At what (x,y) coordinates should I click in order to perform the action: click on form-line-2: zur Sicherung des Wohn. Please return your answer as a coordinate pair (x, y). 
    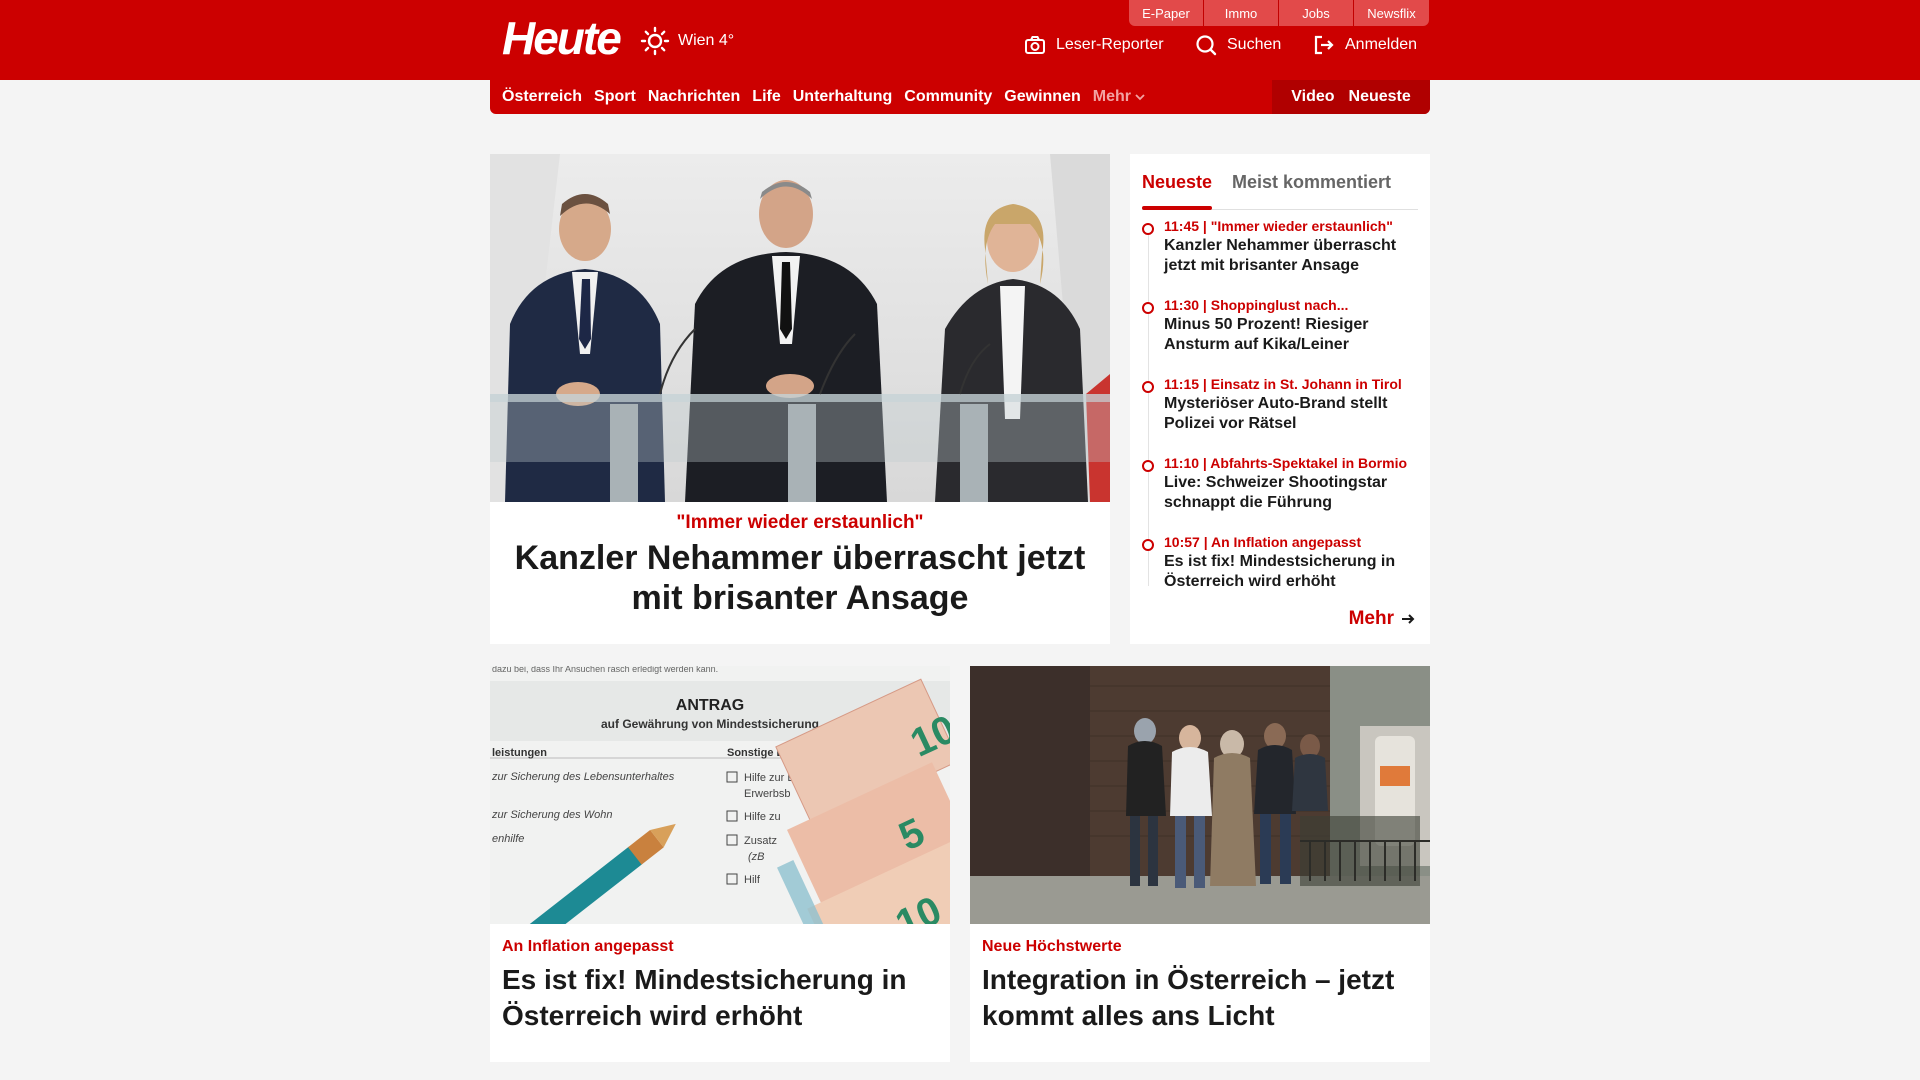
    Looking at the image, I should click on (551, 815).